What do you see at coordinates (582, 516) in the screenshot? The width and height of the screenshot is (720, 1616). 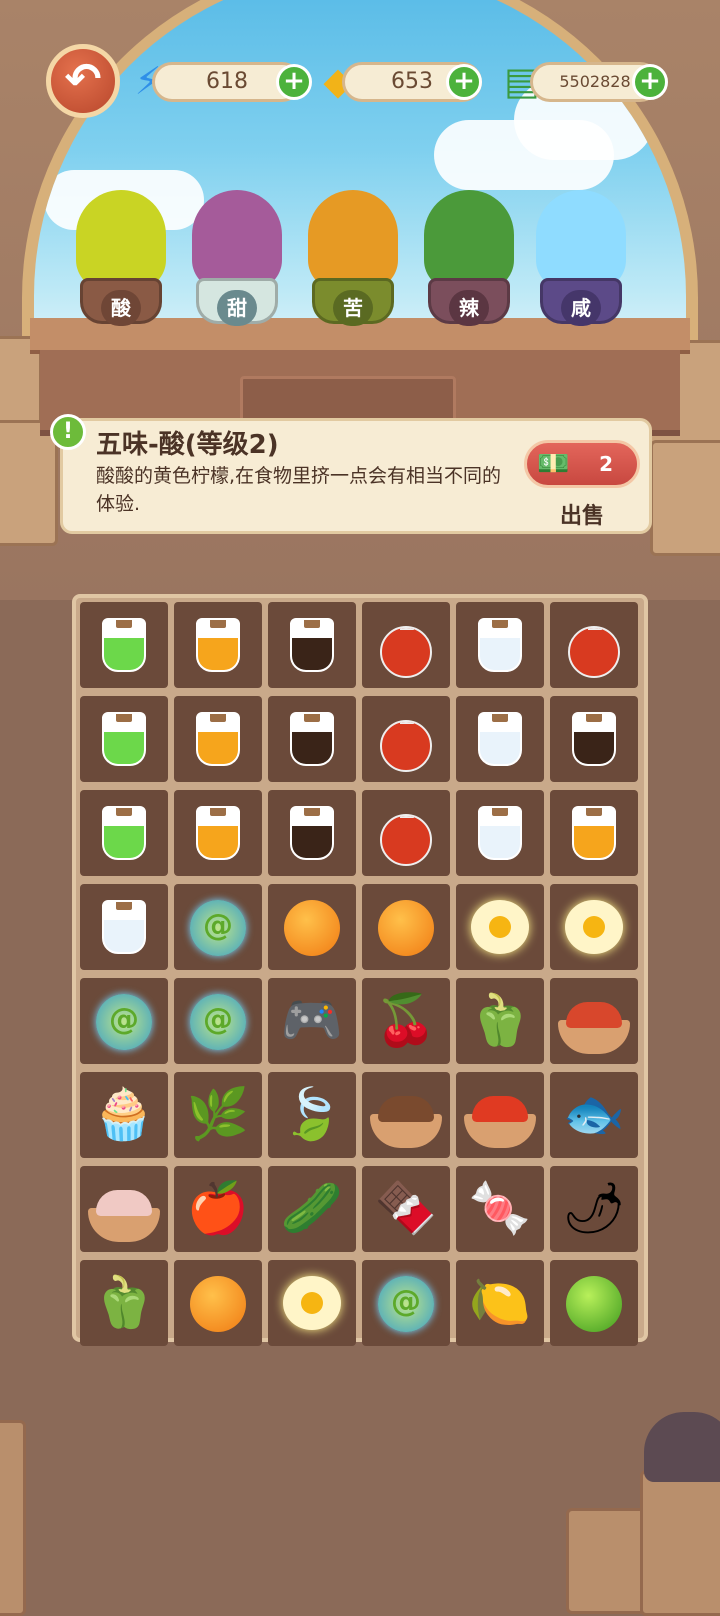 I see `sell-label: 出售` at bounding box center [582, 516].